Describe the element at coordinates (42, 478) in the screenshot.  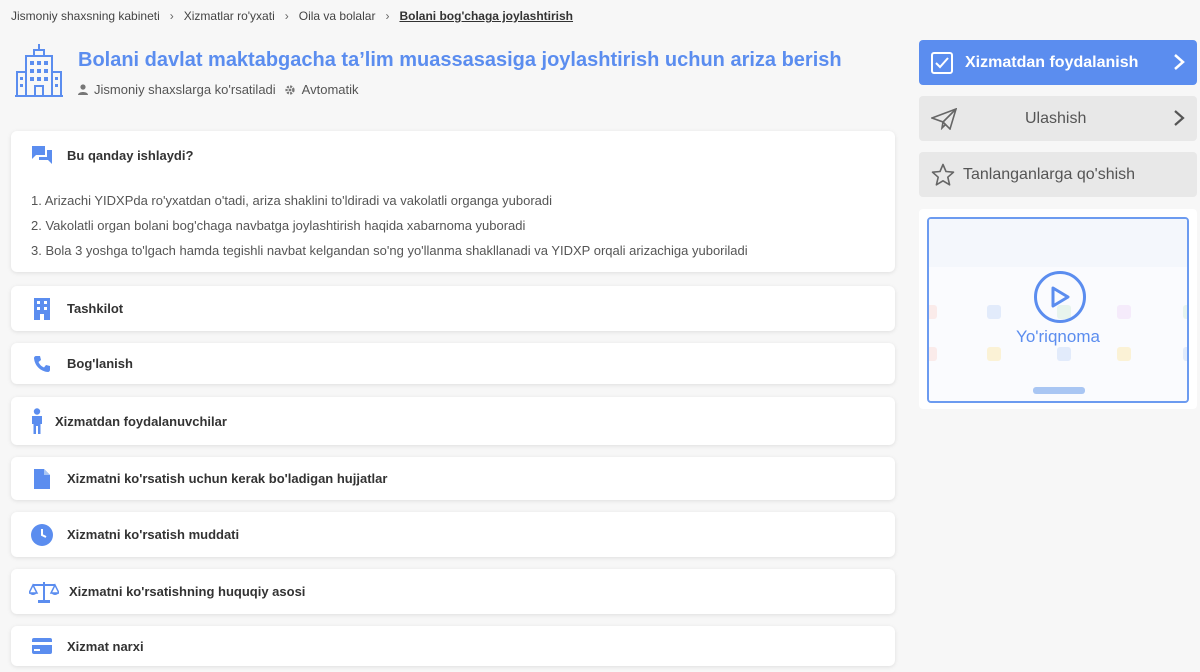
I see `document-icon` at that location.